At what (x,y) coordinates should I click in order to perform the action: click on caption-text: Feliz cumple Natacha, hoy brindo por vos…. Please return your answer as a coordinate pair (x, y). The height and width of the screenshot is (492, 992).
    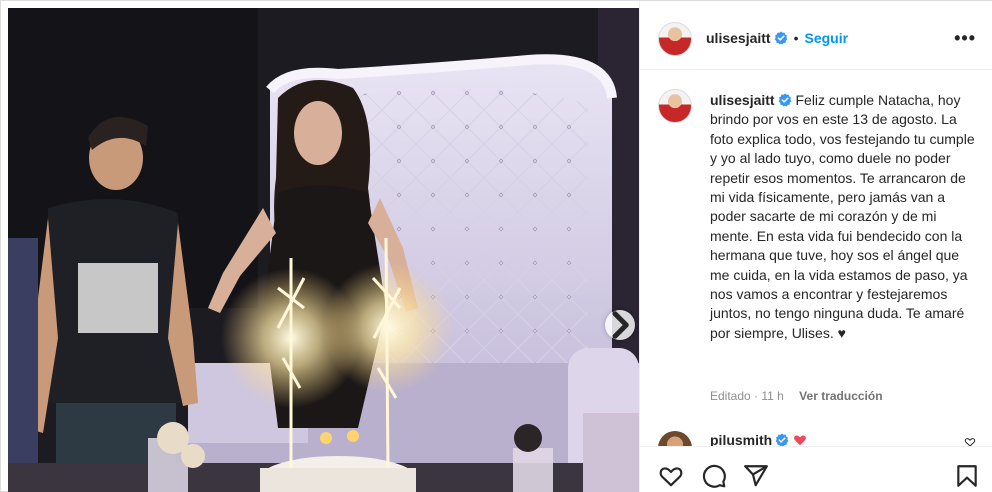
    Looking at the image, I should click on (842, 216).